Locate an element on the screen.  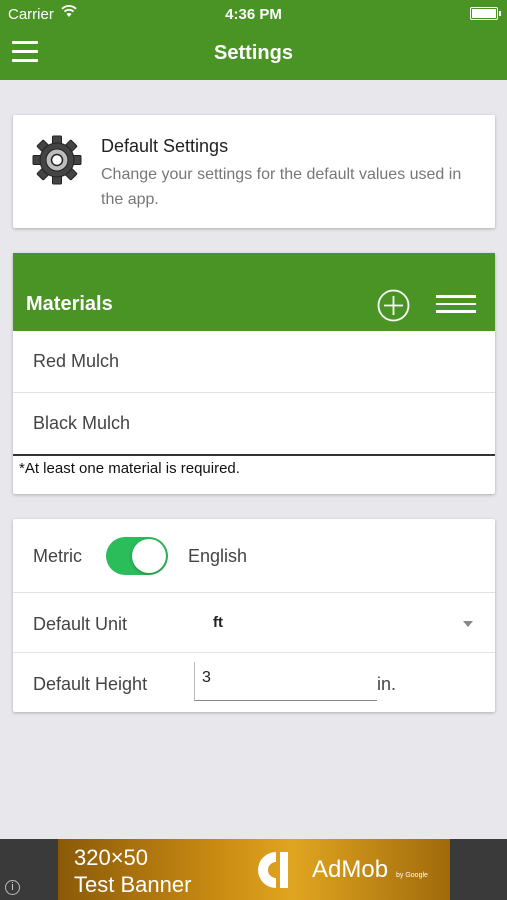
default-height-label: Default Height is located at coordinates (90, 684).